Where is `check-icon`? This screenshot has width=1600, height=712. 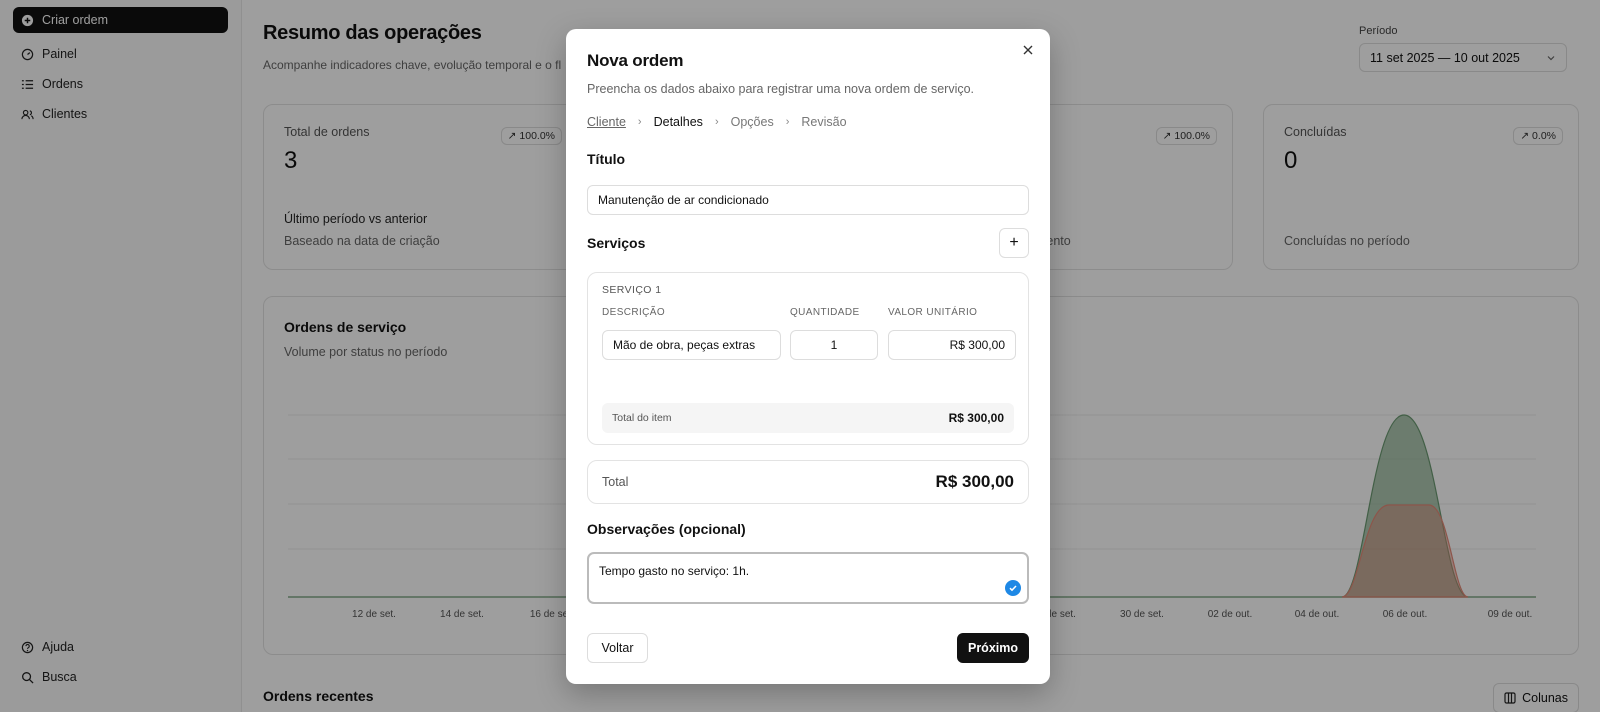 check-icon is located at coordinates (1013, 588).